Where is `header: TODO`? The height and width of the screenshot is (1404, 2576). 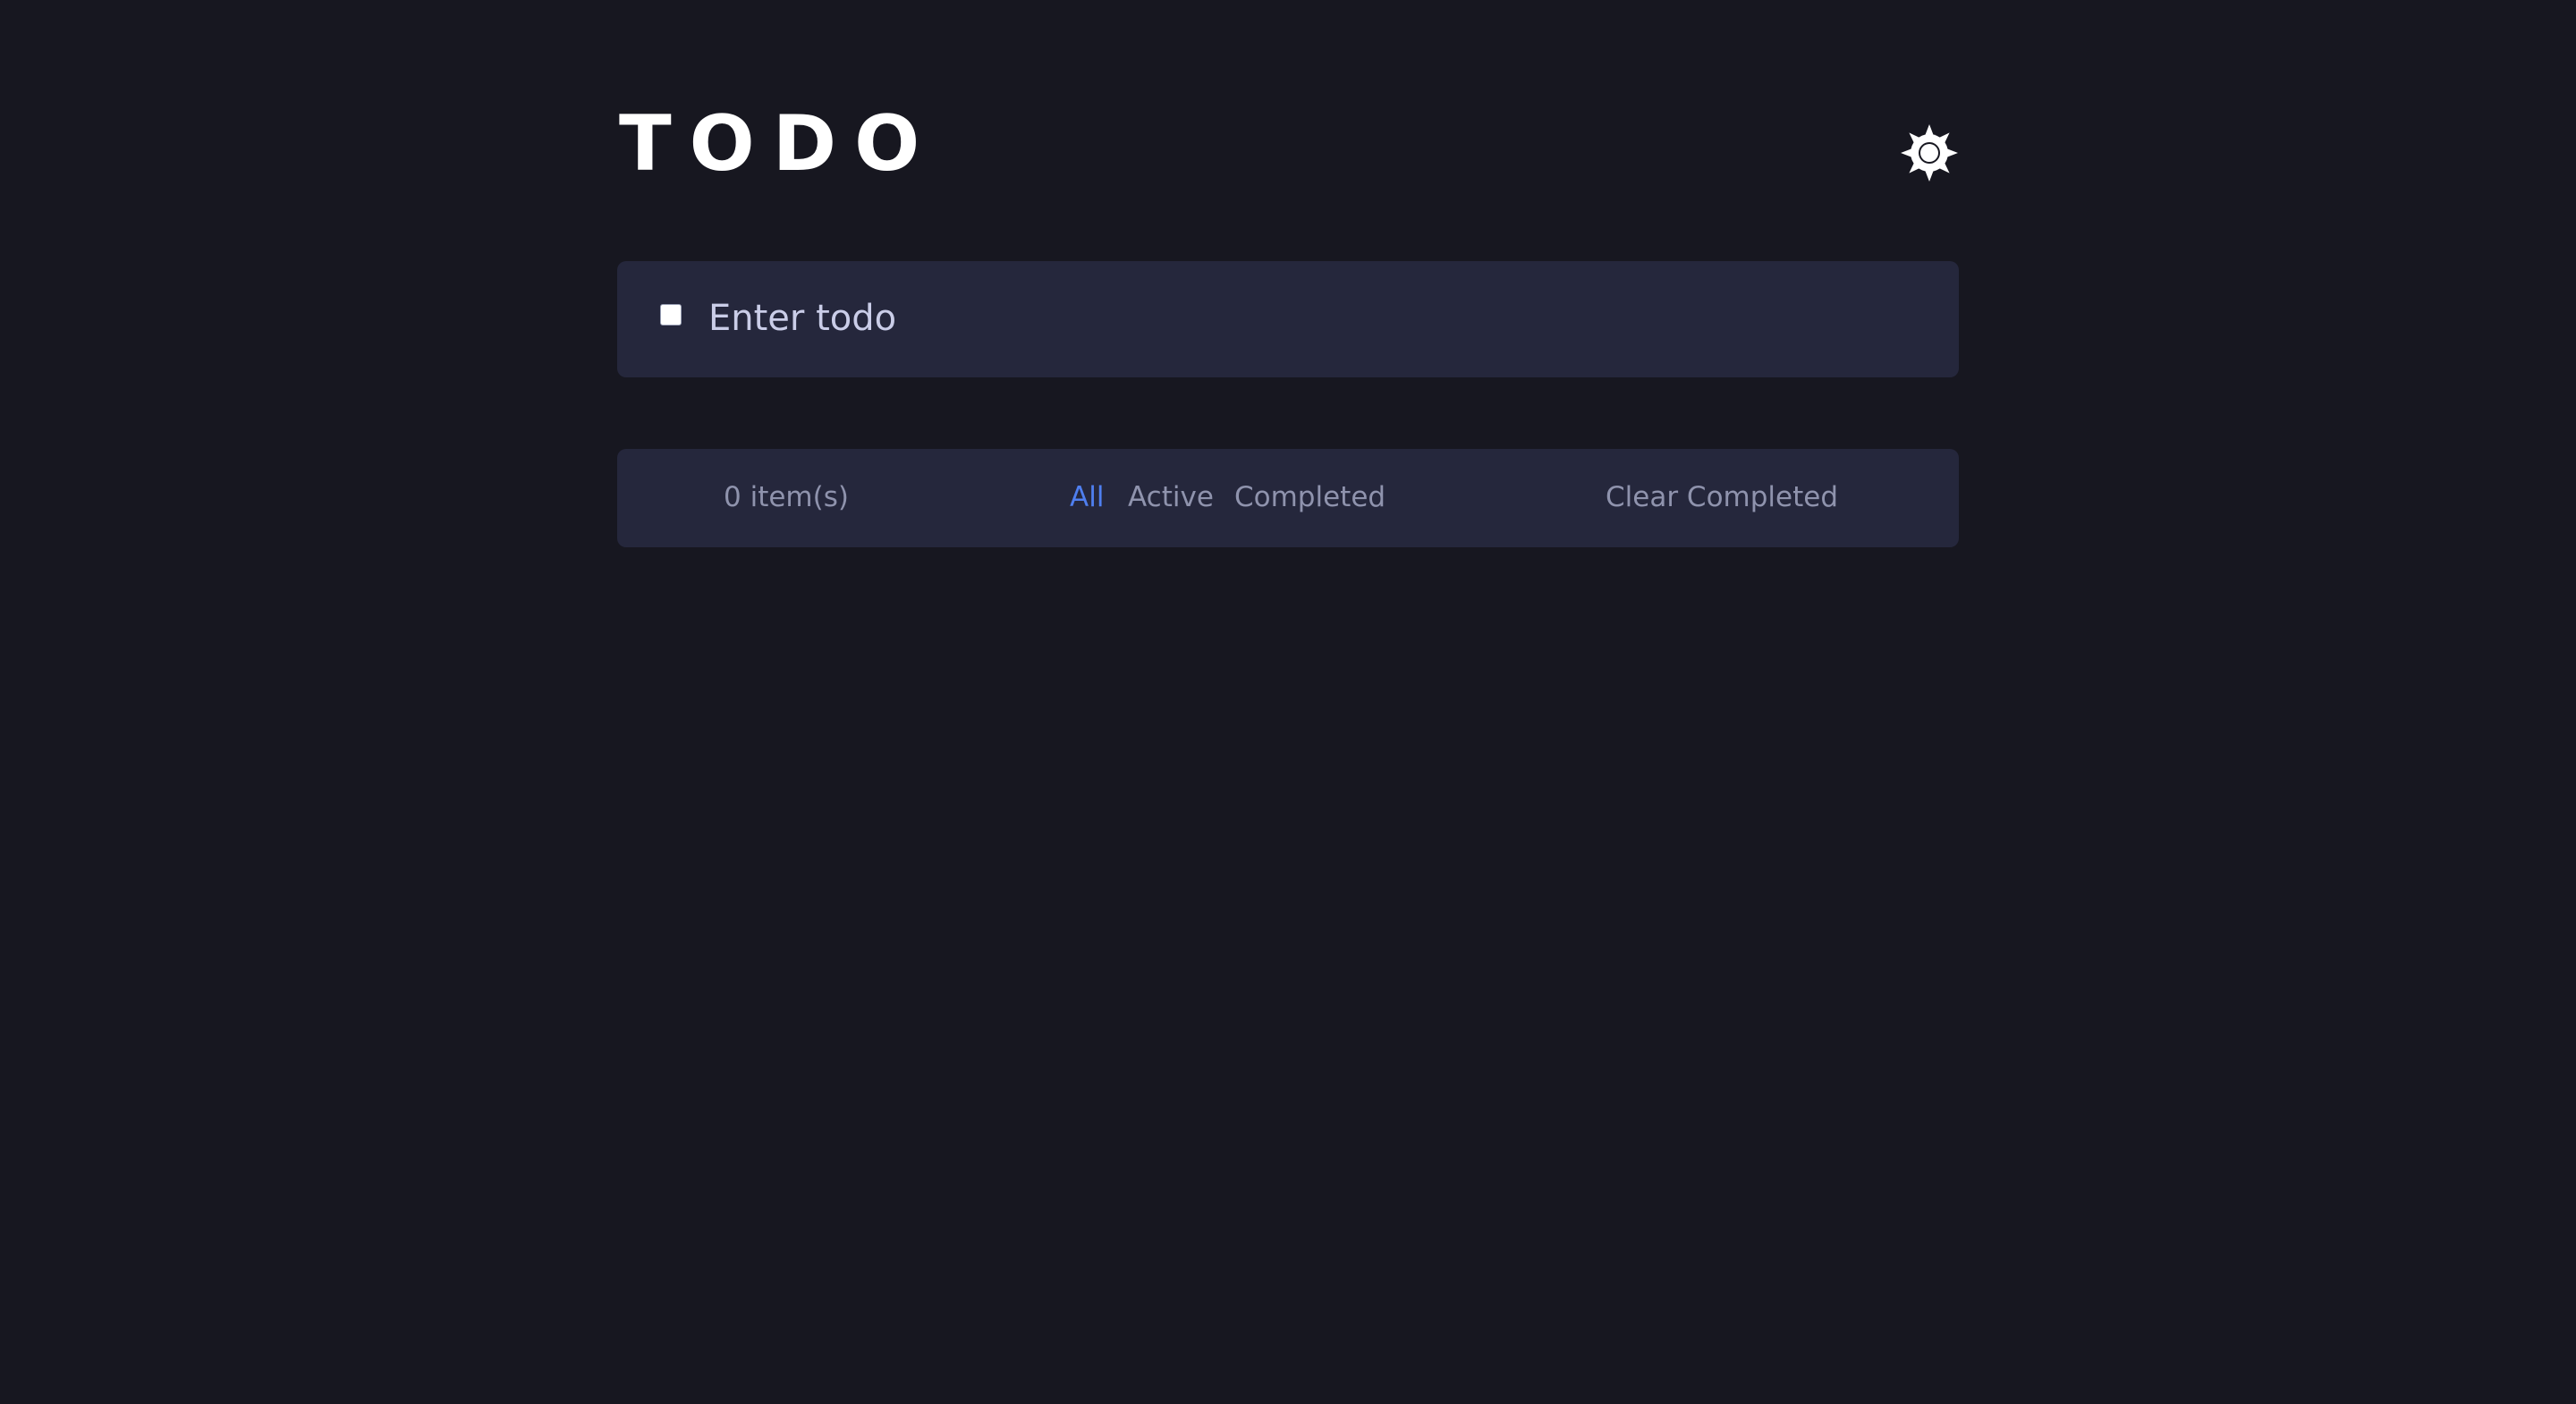
header: TODO is located at coordinates (1288, 130).